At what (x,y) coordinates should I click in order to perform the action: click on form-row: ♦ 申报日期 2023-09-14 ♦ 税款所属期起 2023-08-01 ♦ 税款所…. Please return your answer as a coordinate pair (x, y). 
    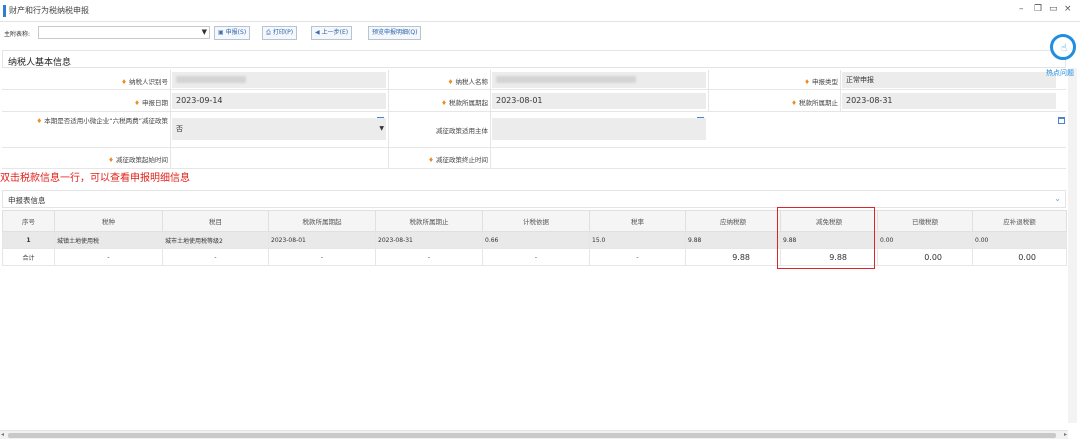
    Looking at the image, I should click on (534, 107).